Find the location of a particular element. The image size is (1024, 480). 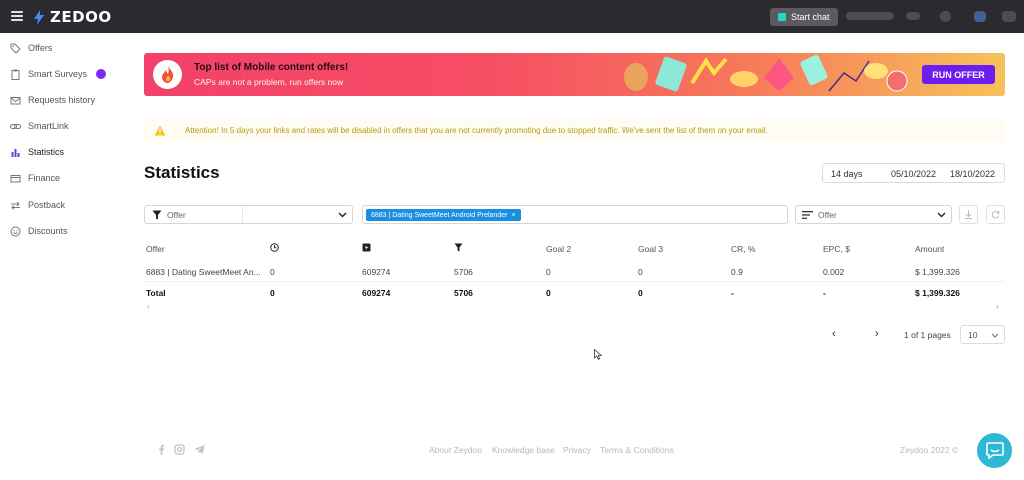

link-icon is located at coordinates (15, 126).